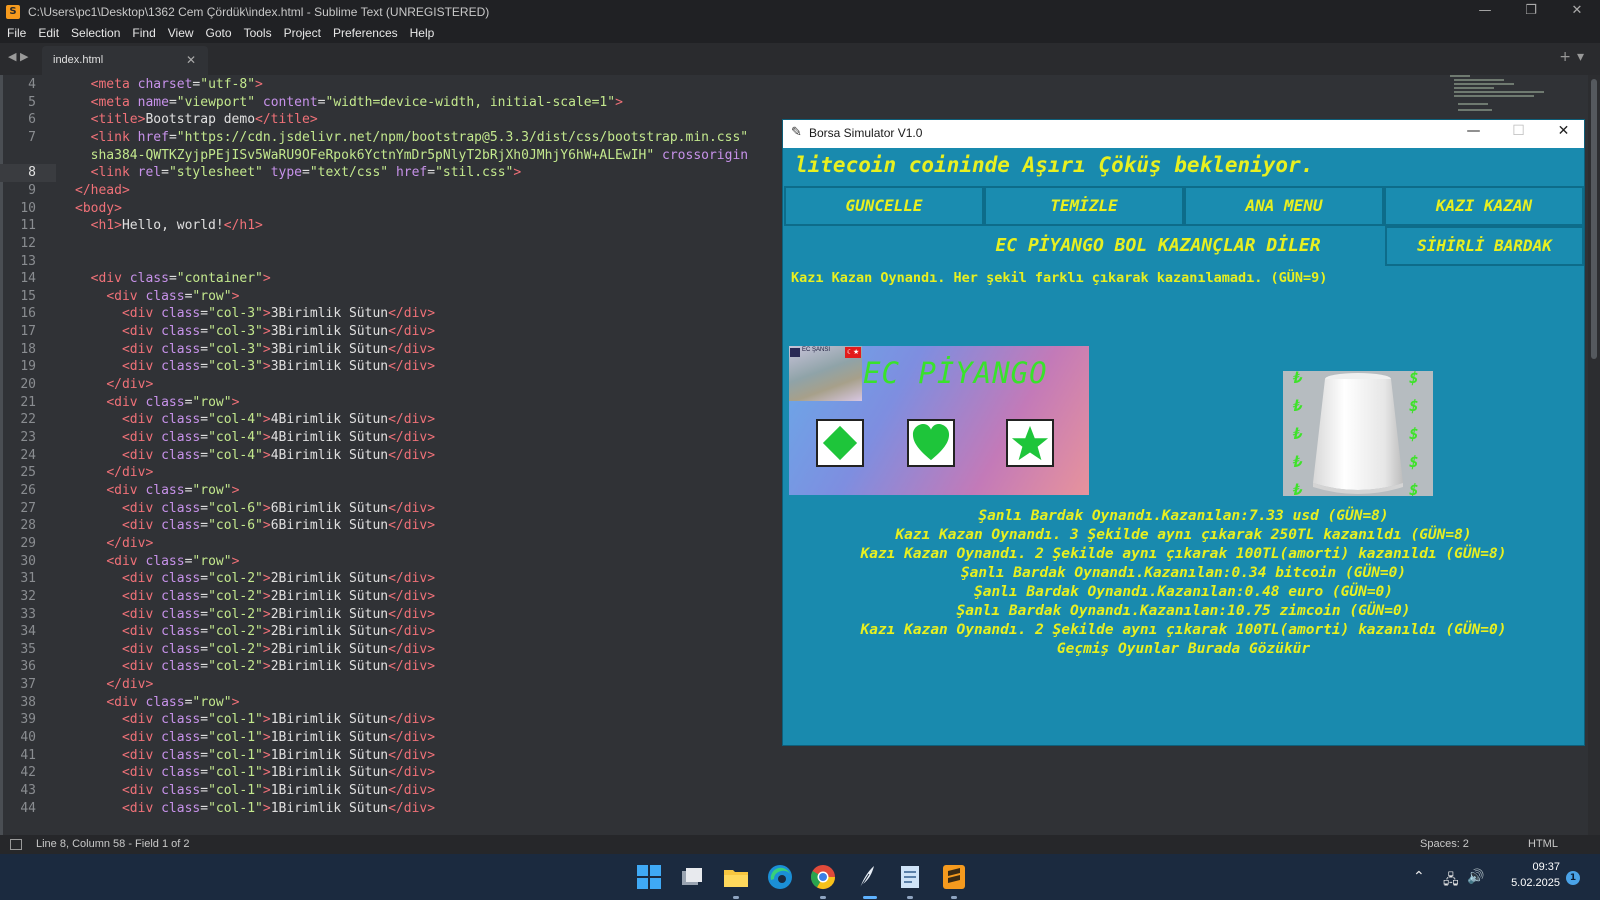 The height and width of the screenshot is (900, 1600). I want to click on line-number: 28, so click(28, 526).